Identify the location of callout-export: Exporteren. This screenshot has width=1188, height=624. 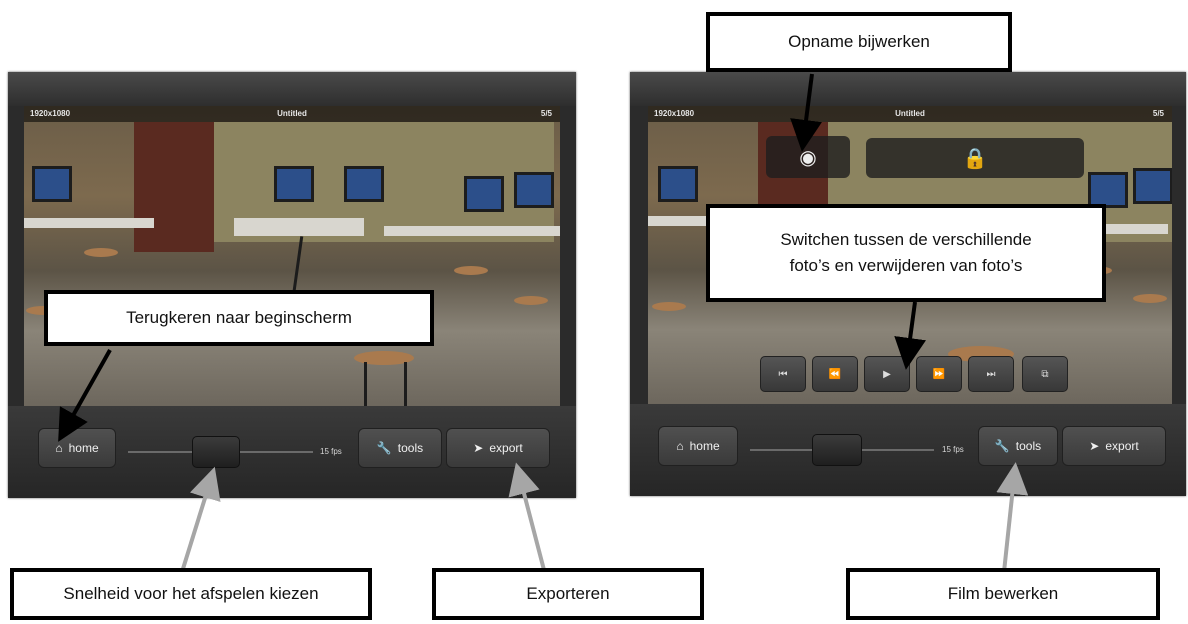
(568, 594).